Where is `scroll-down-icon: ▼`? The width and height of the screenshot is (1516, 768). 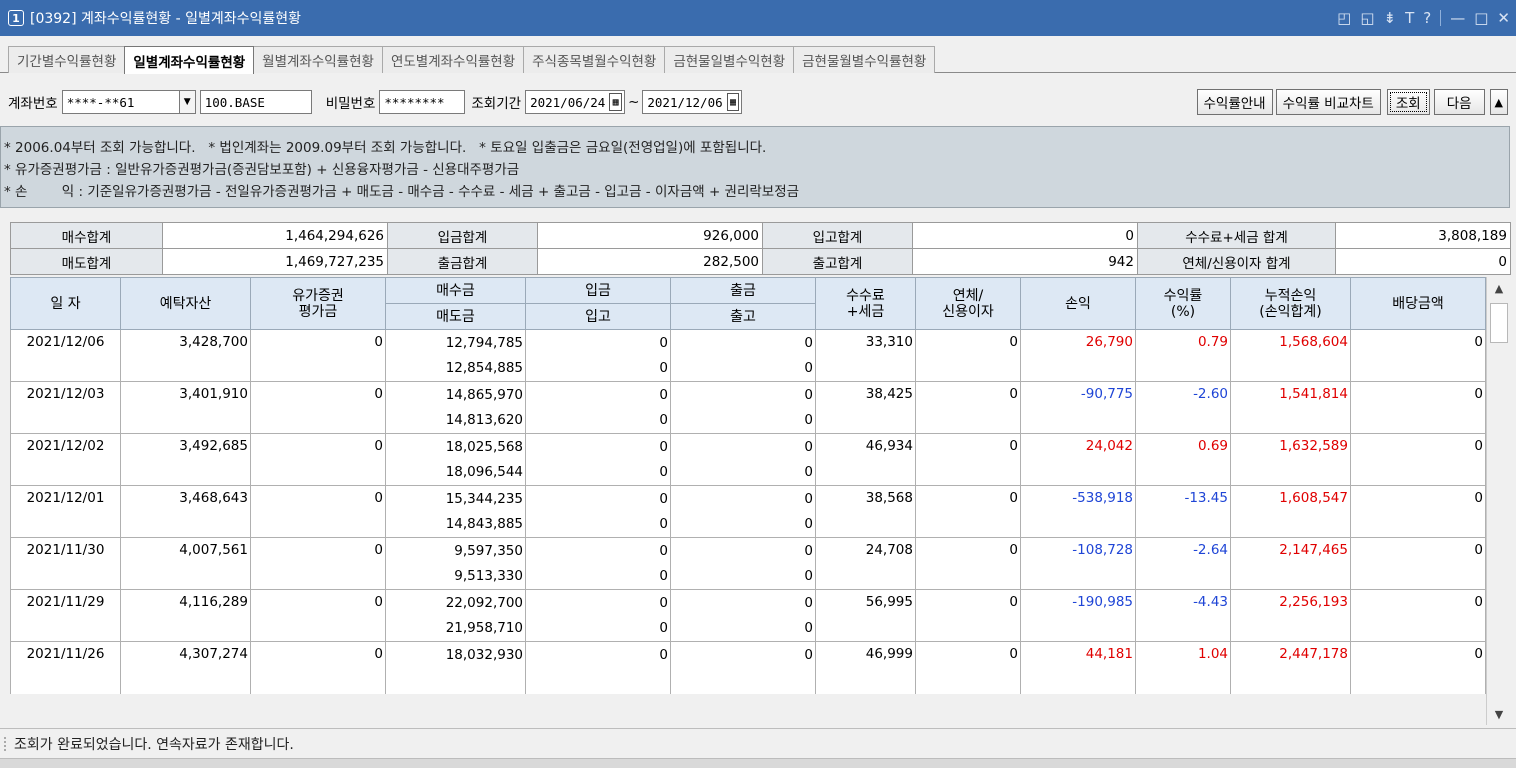 scroll-down-icon: ▼ is located at coordinates (1498, 714).